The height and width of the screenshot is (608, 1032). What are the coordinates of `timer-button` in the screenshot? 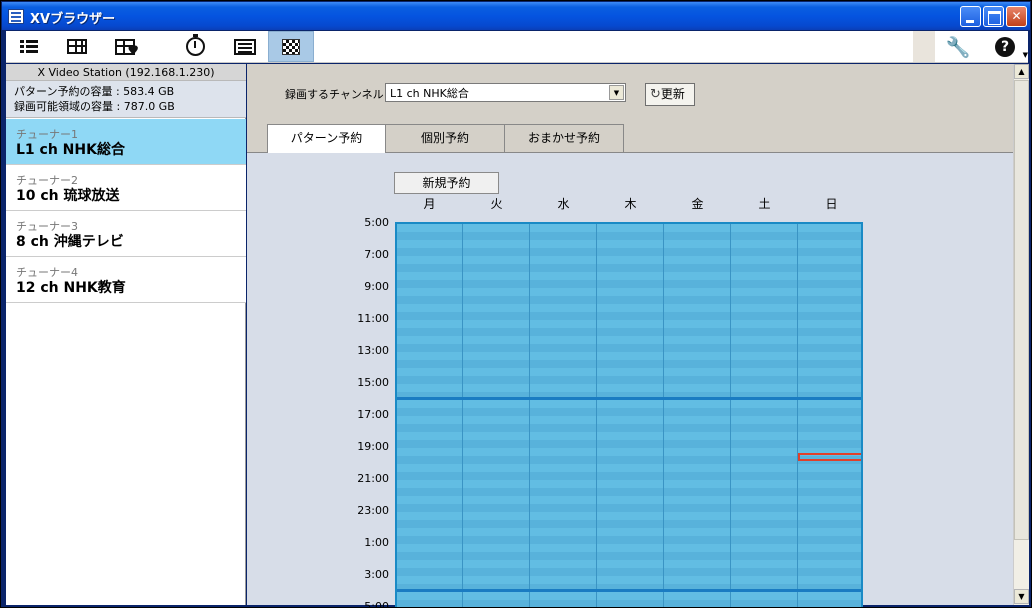 It's located at (195, 46).